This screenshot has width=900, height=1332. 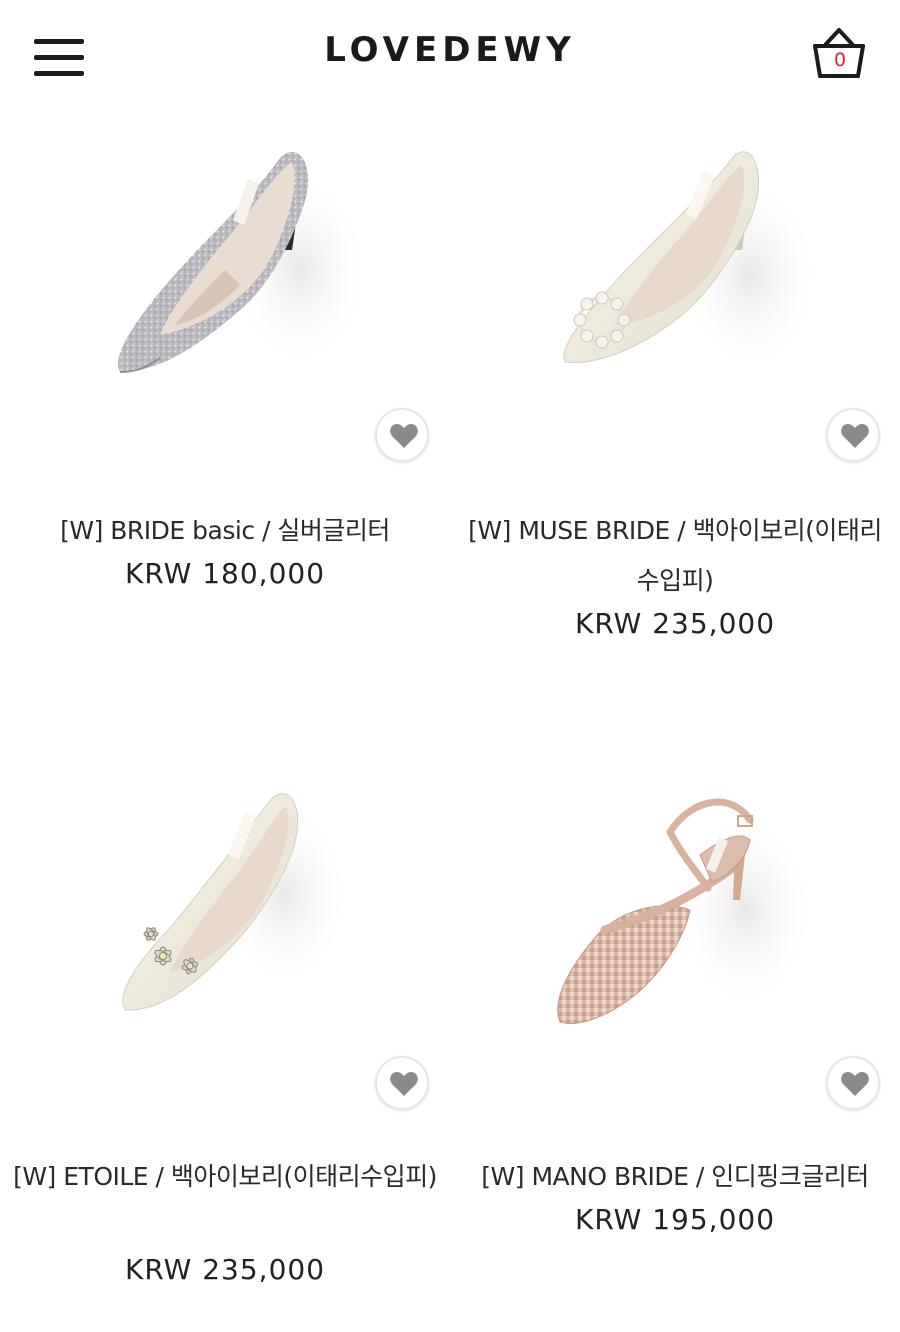 What do you see at coordinates (675, 556) in the screenshot?
I see `product-name: [W] MUSE BRIDE / 백아이보리(이태리수입피)` at bounding box center [675, 556].